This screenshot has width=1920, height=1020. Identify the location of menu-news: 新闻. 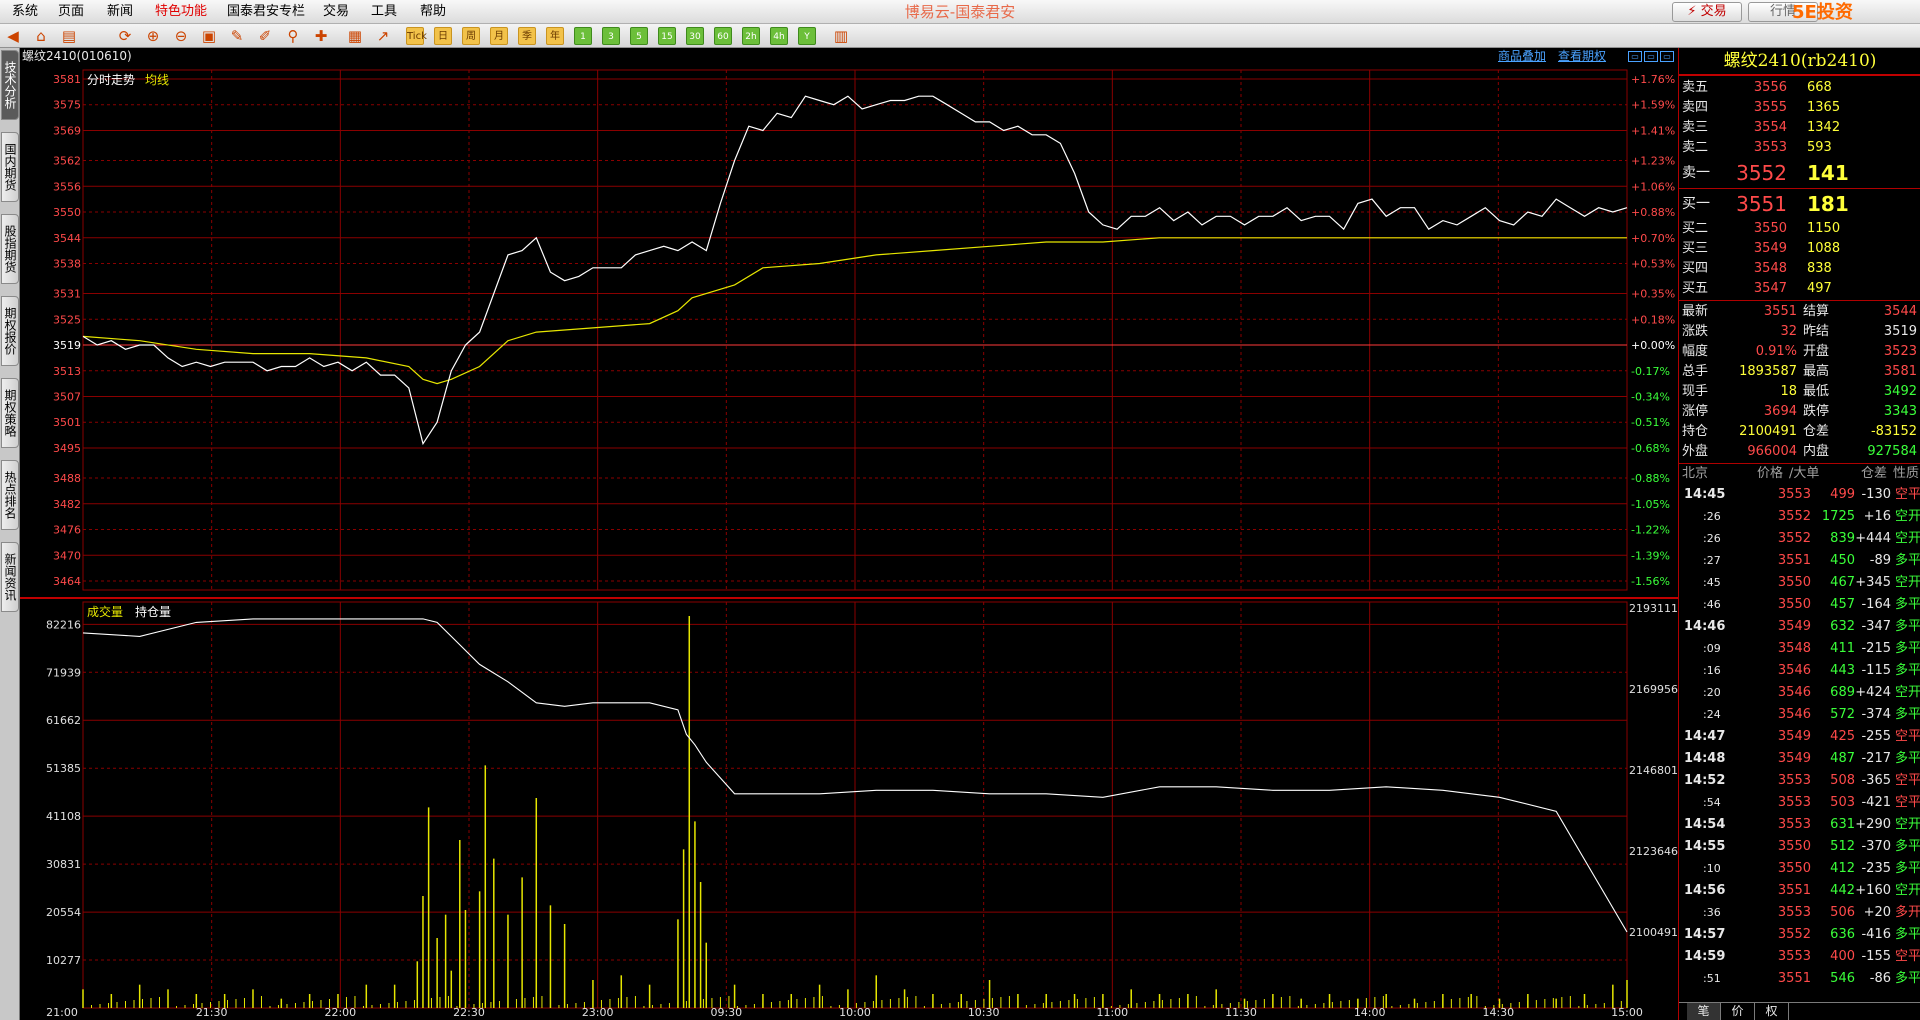
(120, 12).